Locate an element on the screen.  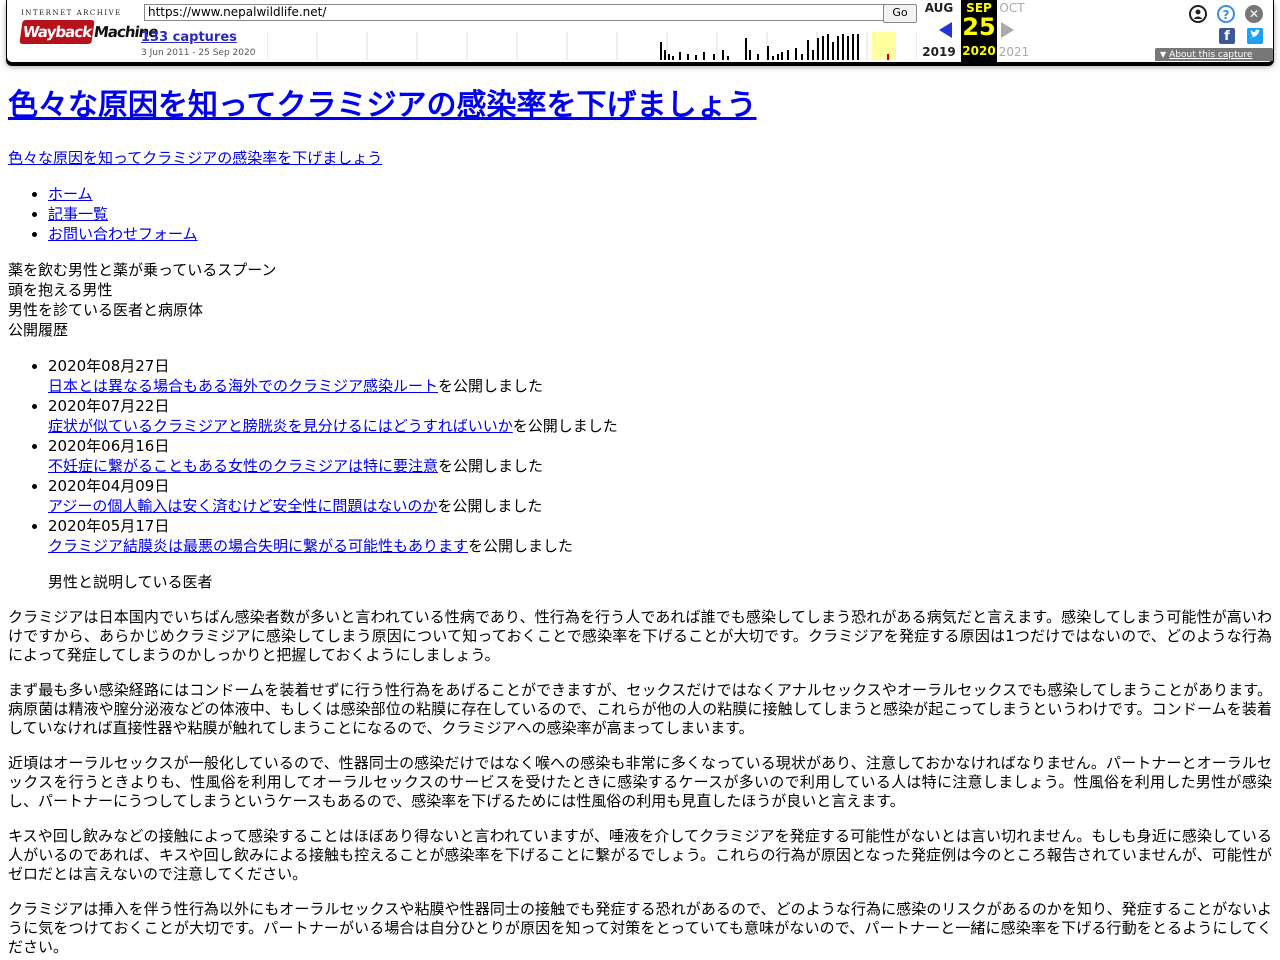
prev-year-label: 2019 is located at coordinates (939, 52).